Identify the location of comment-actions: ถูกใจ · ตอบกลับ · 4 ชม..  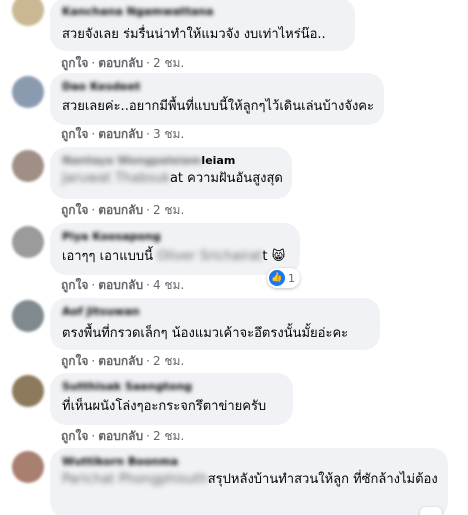
(122, 285).